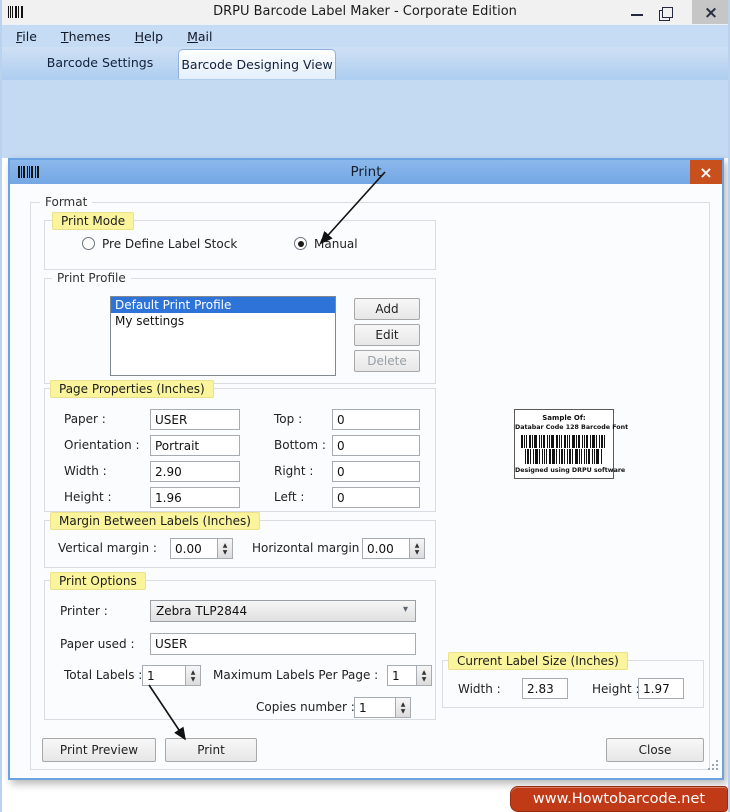 The width and height of the screenshot is (730, 812). I want to click on delete-button: Delete, so click(387, 361).